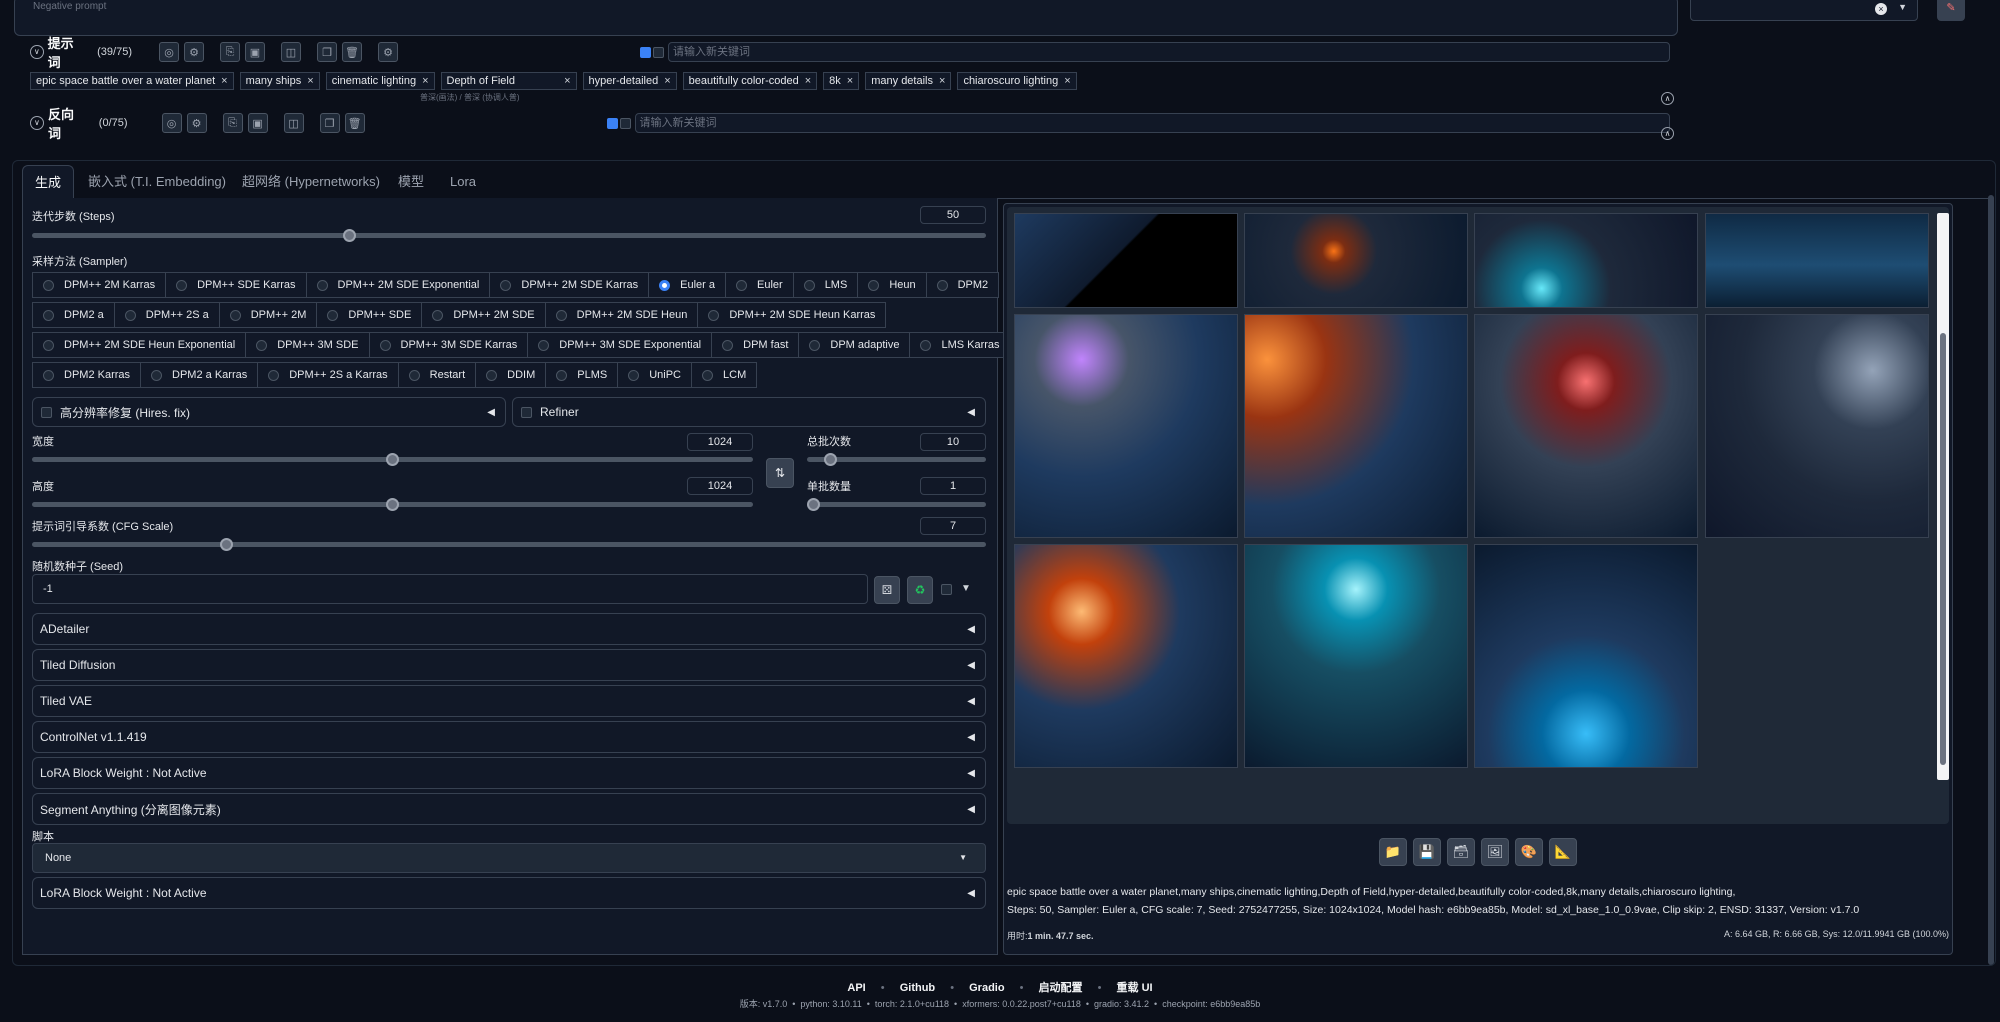 The image size is (2000, 1022). What do you see at coordinates (329, 123) in the screenshot?
I see `copy-icon: ❐` at bounding box center [329, 123].